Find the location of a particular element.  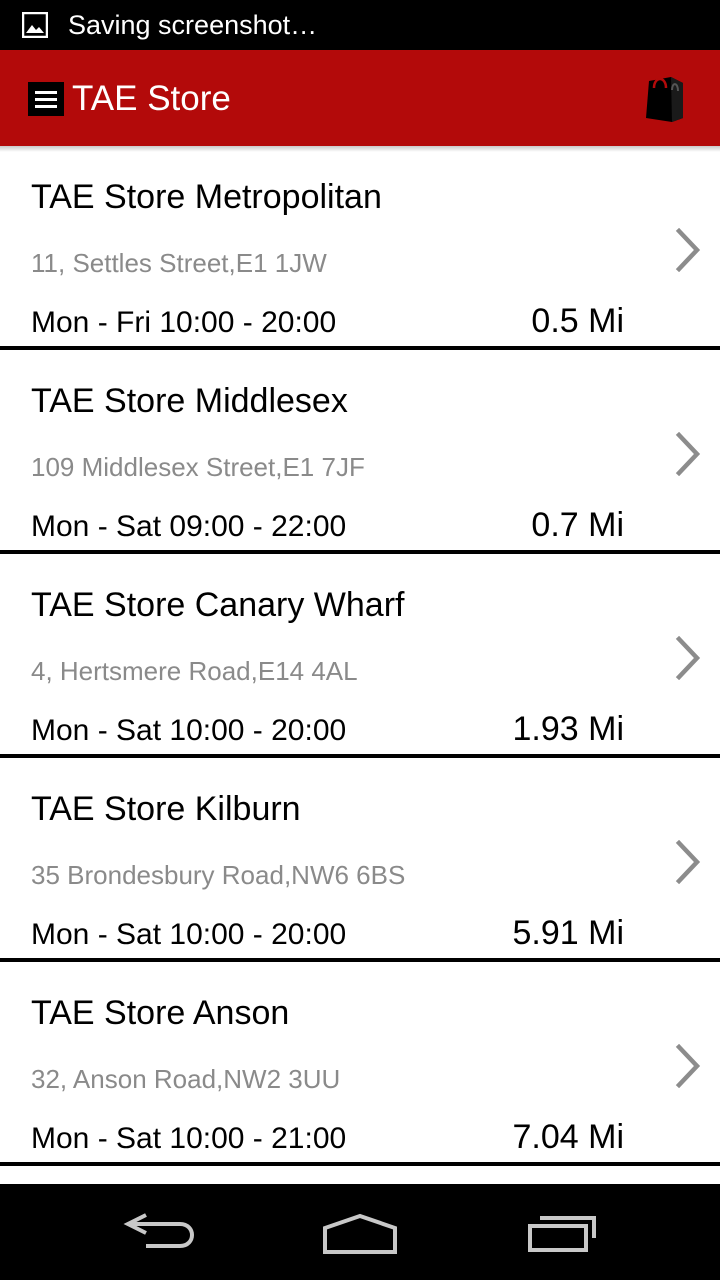

store-distance: 0.5 Mi is located at coordinates (577, 321).